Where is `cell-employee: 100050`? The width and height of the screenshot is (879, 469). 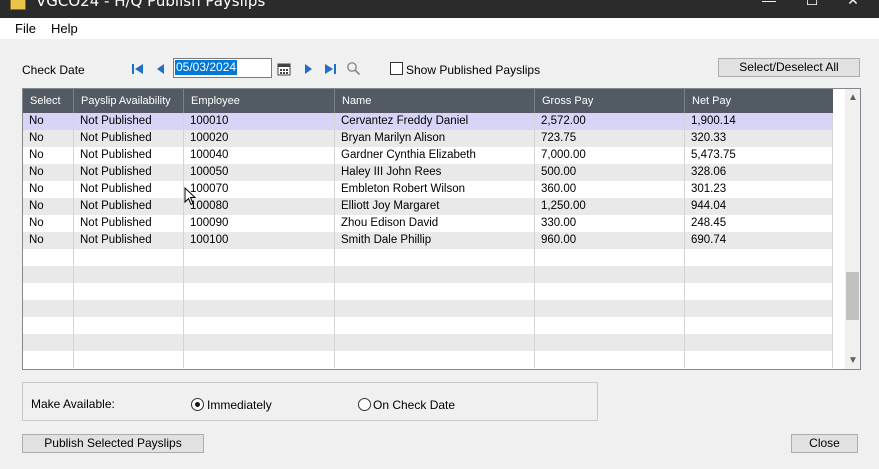
cell-employee: 100050 is located at coordinates (259, 172).